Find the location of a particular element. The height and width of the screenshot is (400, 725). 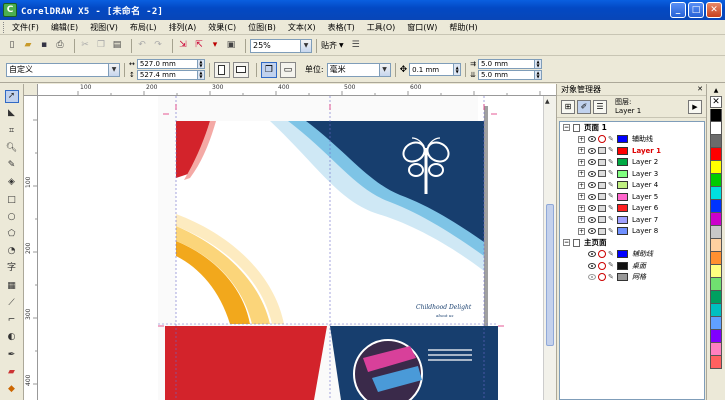

layer-row-layer-2: + ✎ Layer 2 is located at coordinates (632, 163).